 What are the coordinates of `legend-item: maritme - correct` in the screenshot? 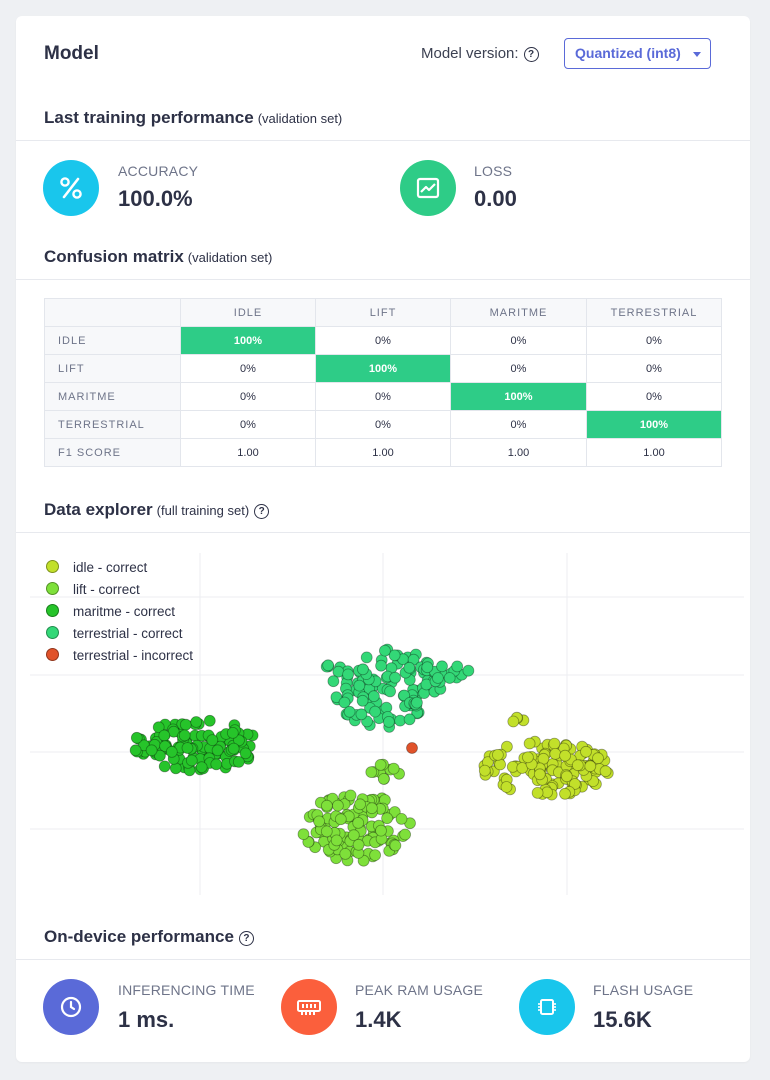 It's located at (110, 611).